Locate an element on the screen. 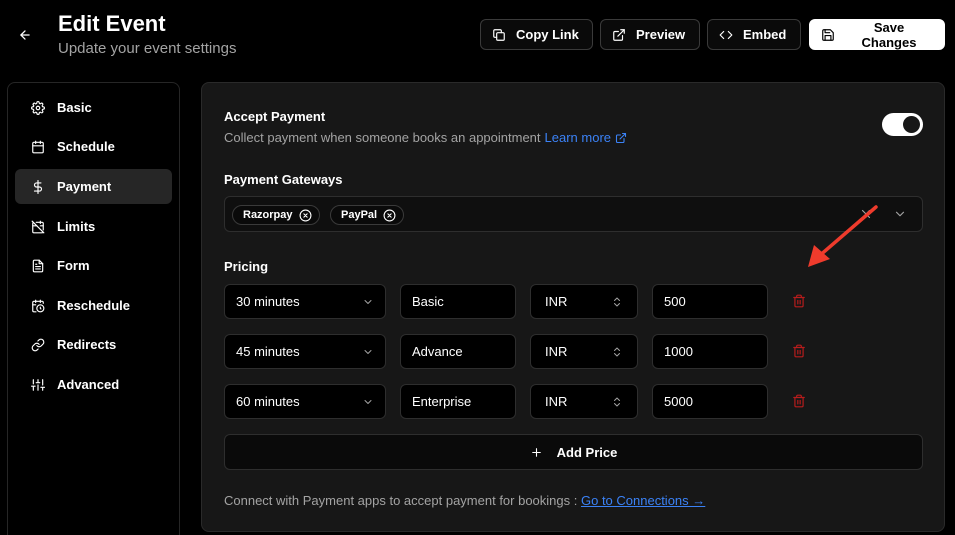  calendar-off-icon is located at coordinates (38, 226).